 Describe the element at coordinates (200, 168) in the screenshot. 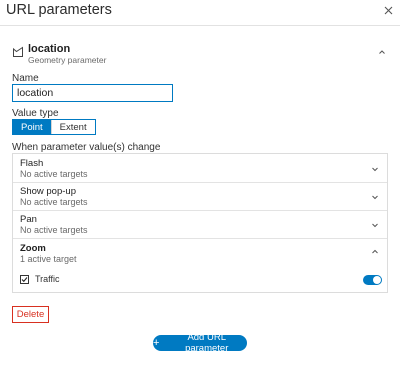

I see `action-row-flash: Flash No active targets` at that location.